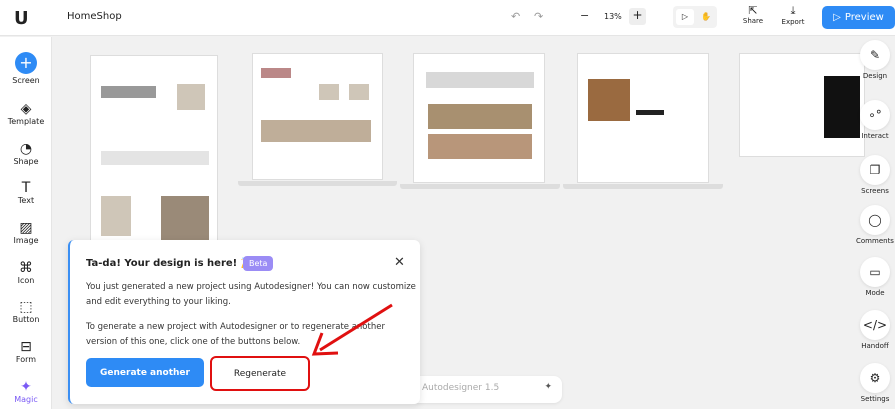 This screenshot has width=895, height=409. I want to click on sidebar-item-text: T Text, so click(26, 192).